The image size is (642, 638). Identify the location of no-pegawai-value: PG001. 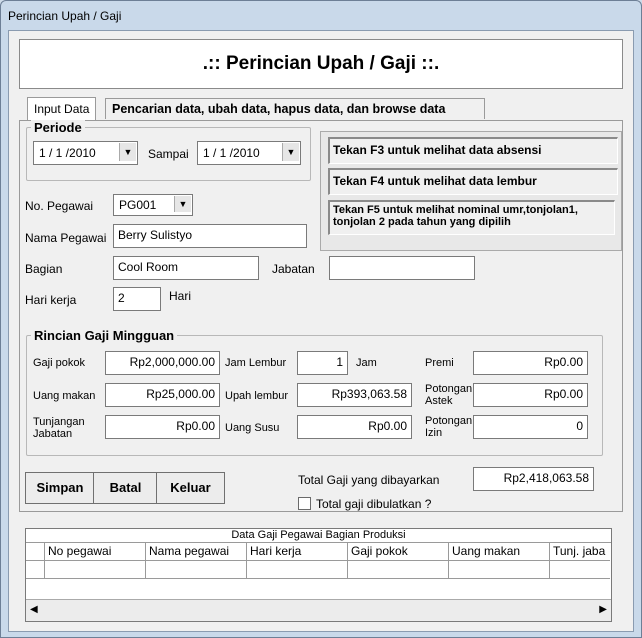
(138, 205).